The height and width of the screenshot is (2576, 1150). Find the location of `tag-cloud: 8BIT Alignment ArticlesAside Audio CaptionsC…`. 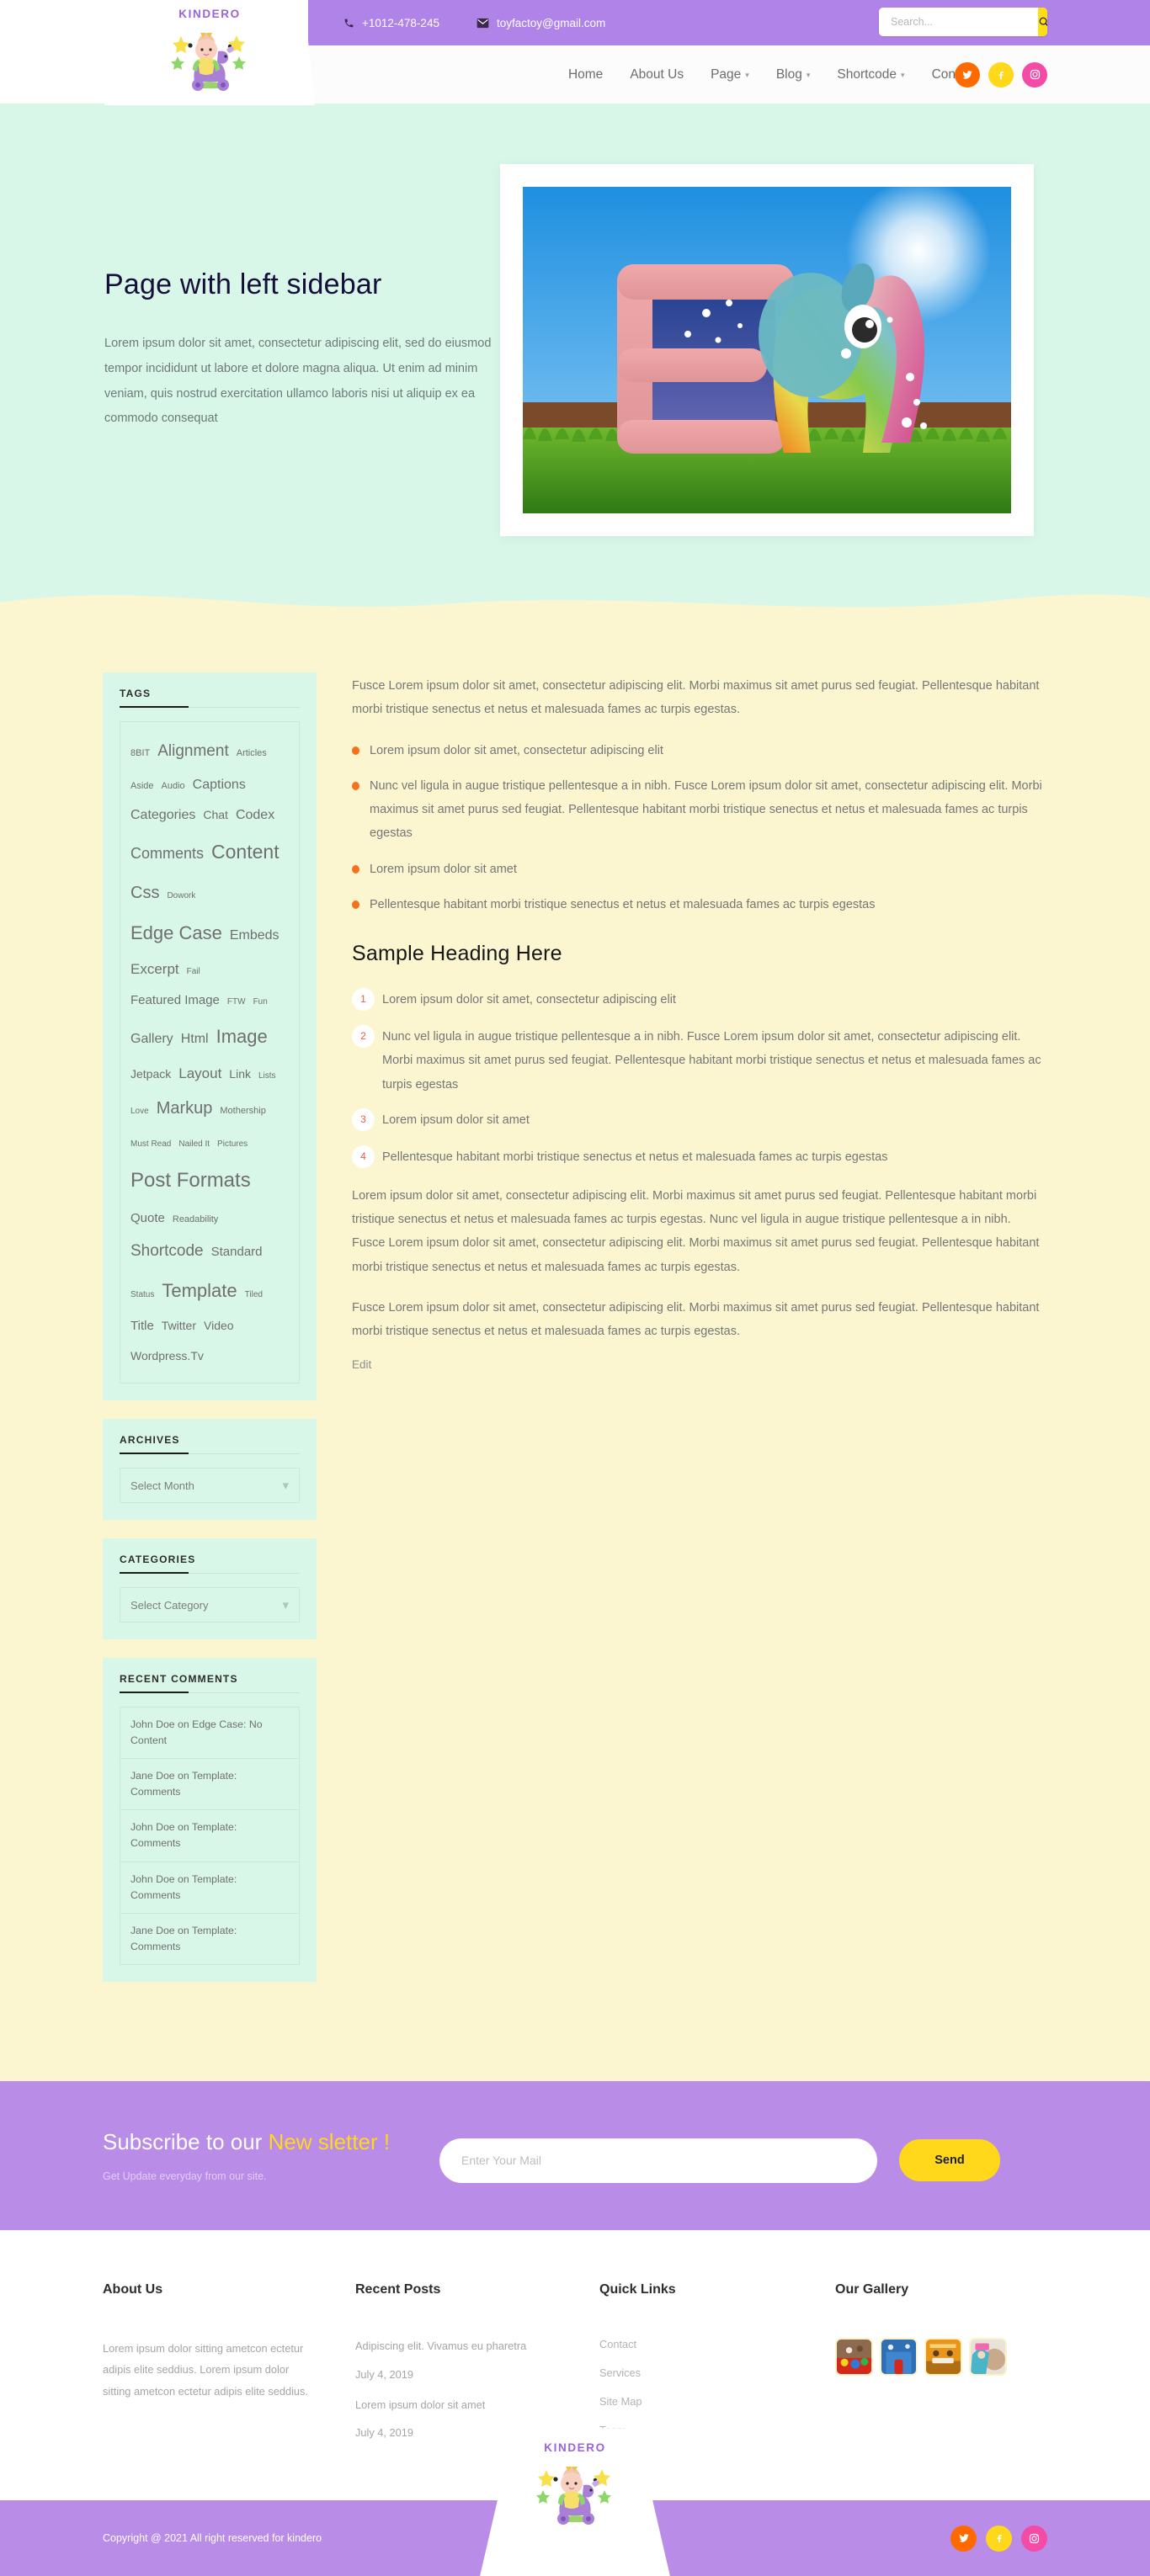

tag-cloud: 8BIT Alignment ArticlesAside Audio CaptionsC… is located at coordinates (210, 1052).